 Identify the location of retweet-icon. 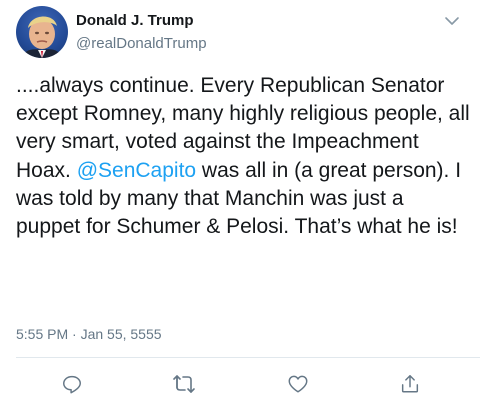
(184, 384).